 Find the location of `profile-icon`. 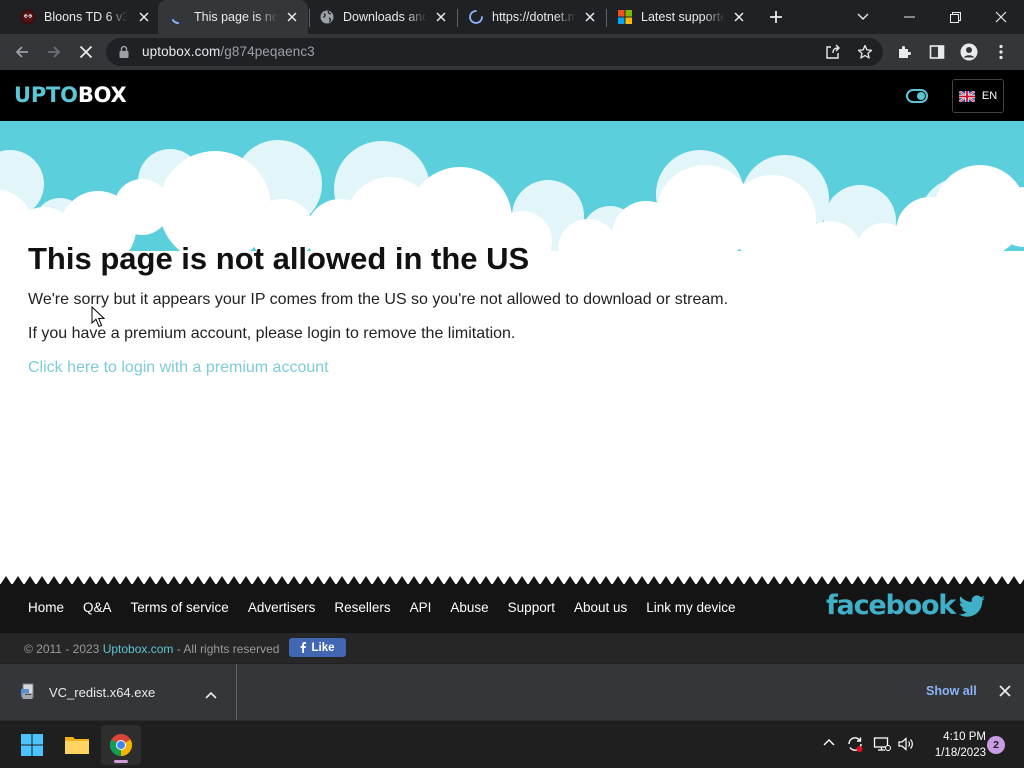

profile-icon is located at coordinates (969, 52).